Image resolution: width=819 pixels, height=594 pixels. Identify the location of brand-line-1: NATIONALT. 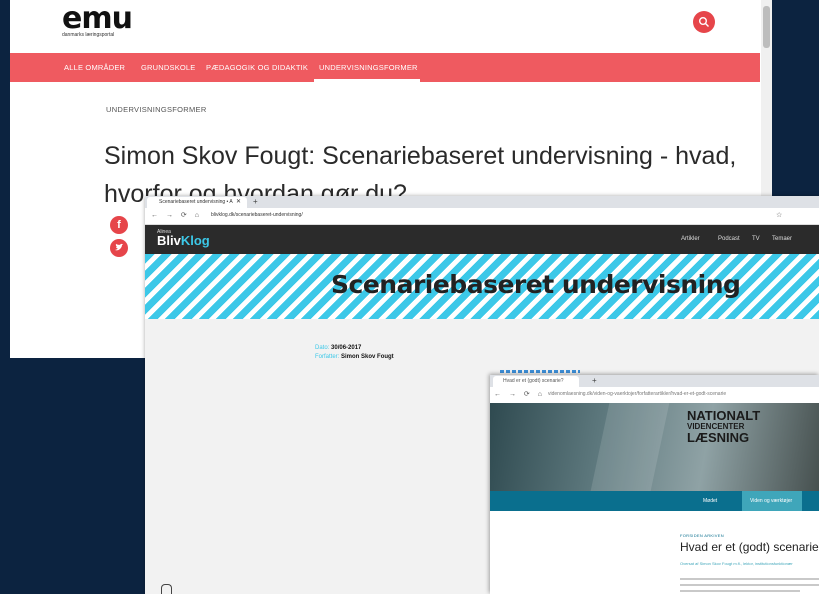
(724, 415).